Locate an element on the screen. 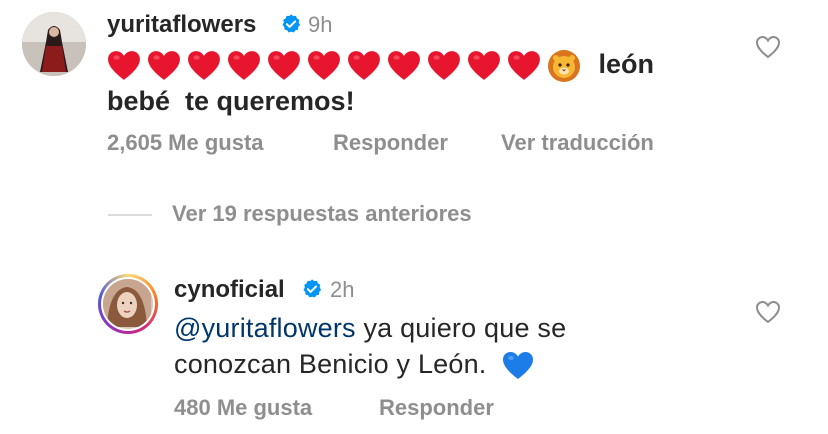  blue-heart-emoji is located at coordinates (518, 365).